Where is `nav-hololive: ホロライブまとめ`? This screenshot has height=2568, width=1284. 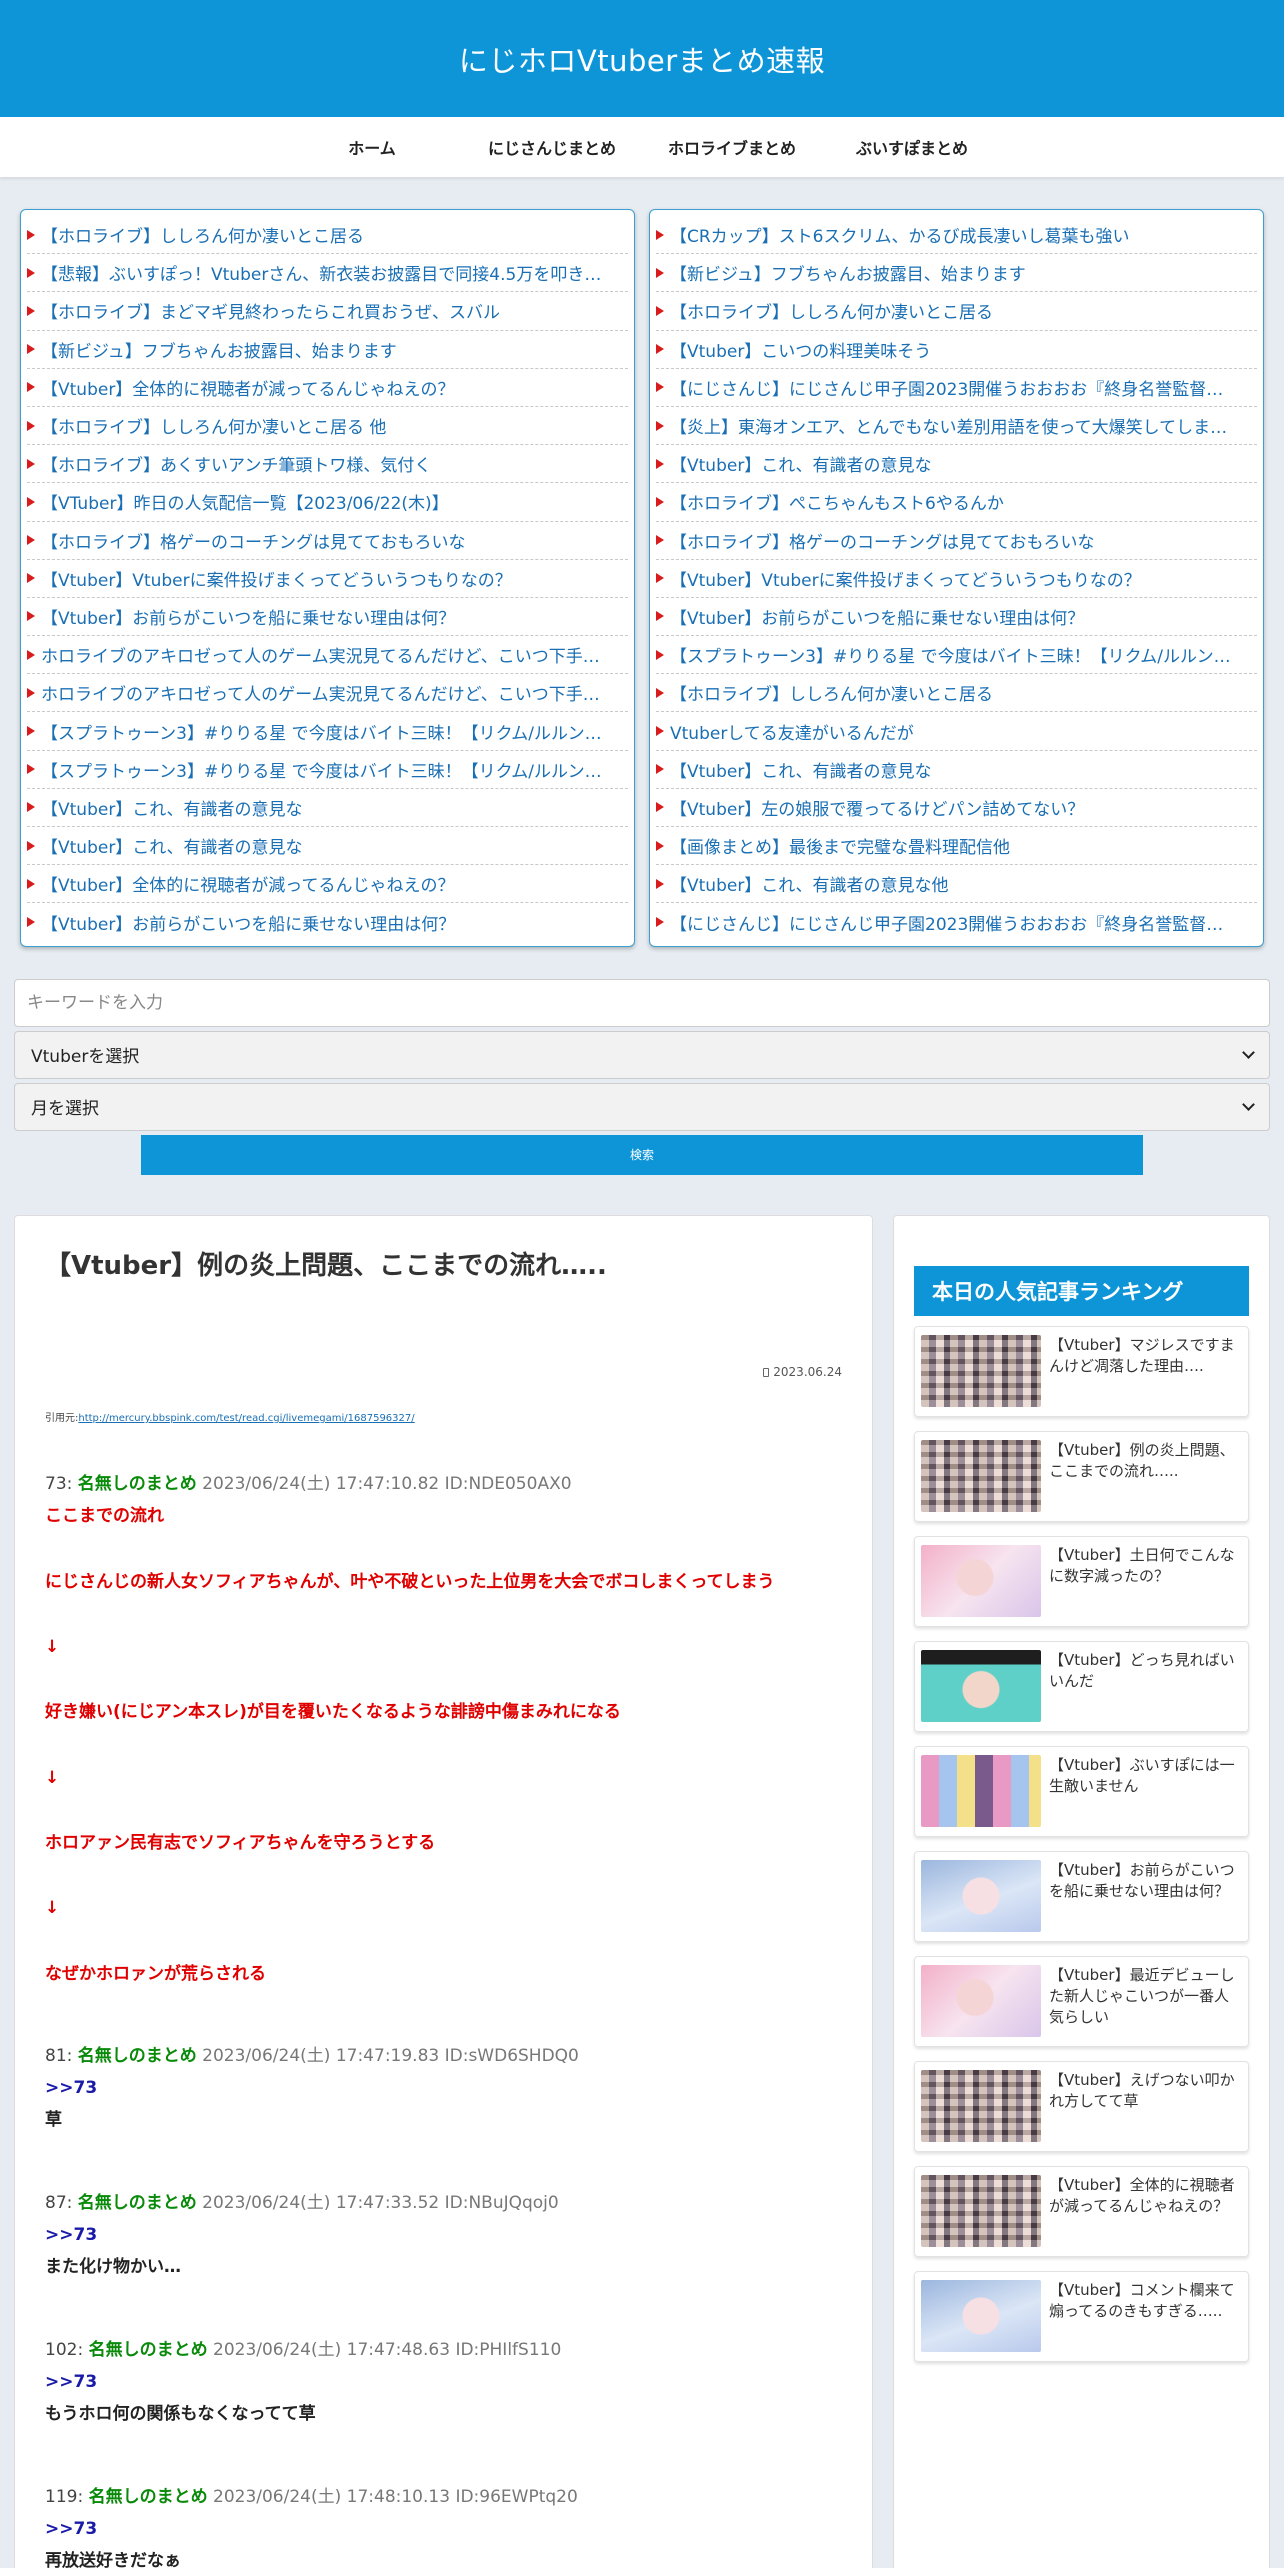 nav-hololive: ホロライブまとめ is located at coordinates (732, 147).